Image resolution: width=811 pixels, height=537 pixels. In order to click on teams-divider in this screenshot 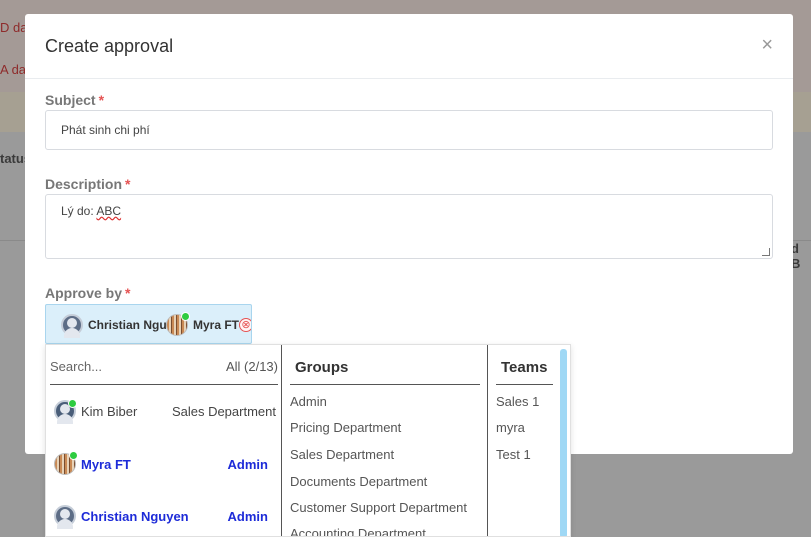, I will do `click(524, 384)`.